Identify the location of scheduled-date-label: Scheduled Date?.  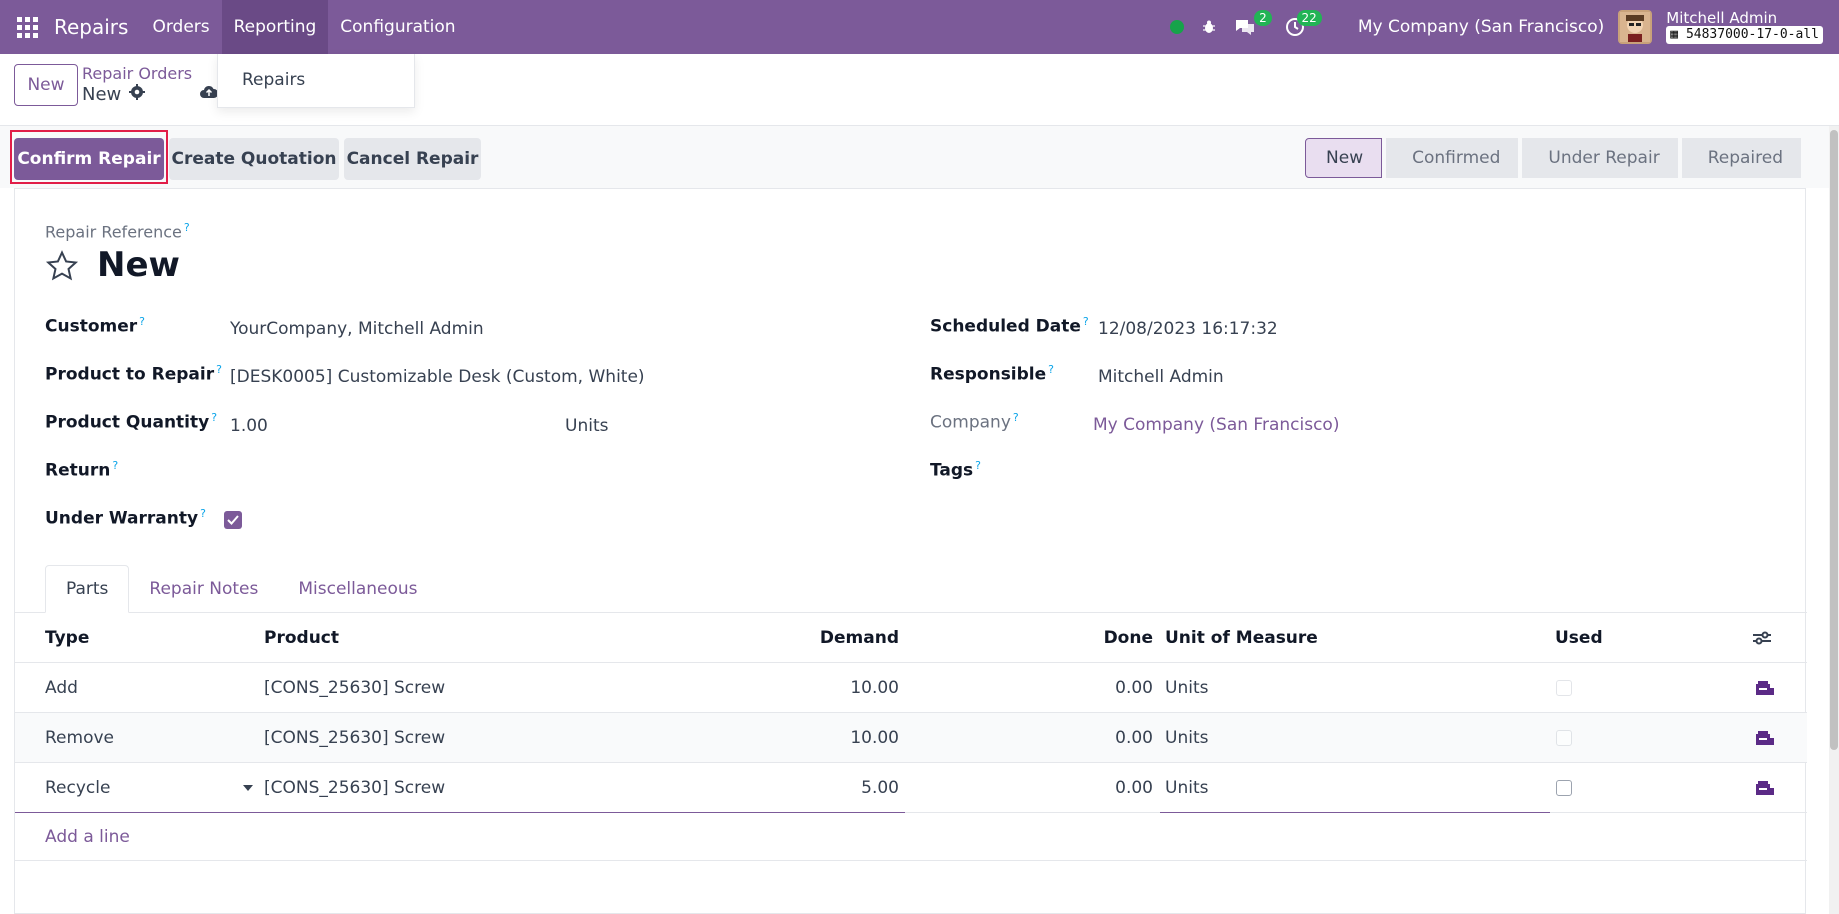
(1009, 326).